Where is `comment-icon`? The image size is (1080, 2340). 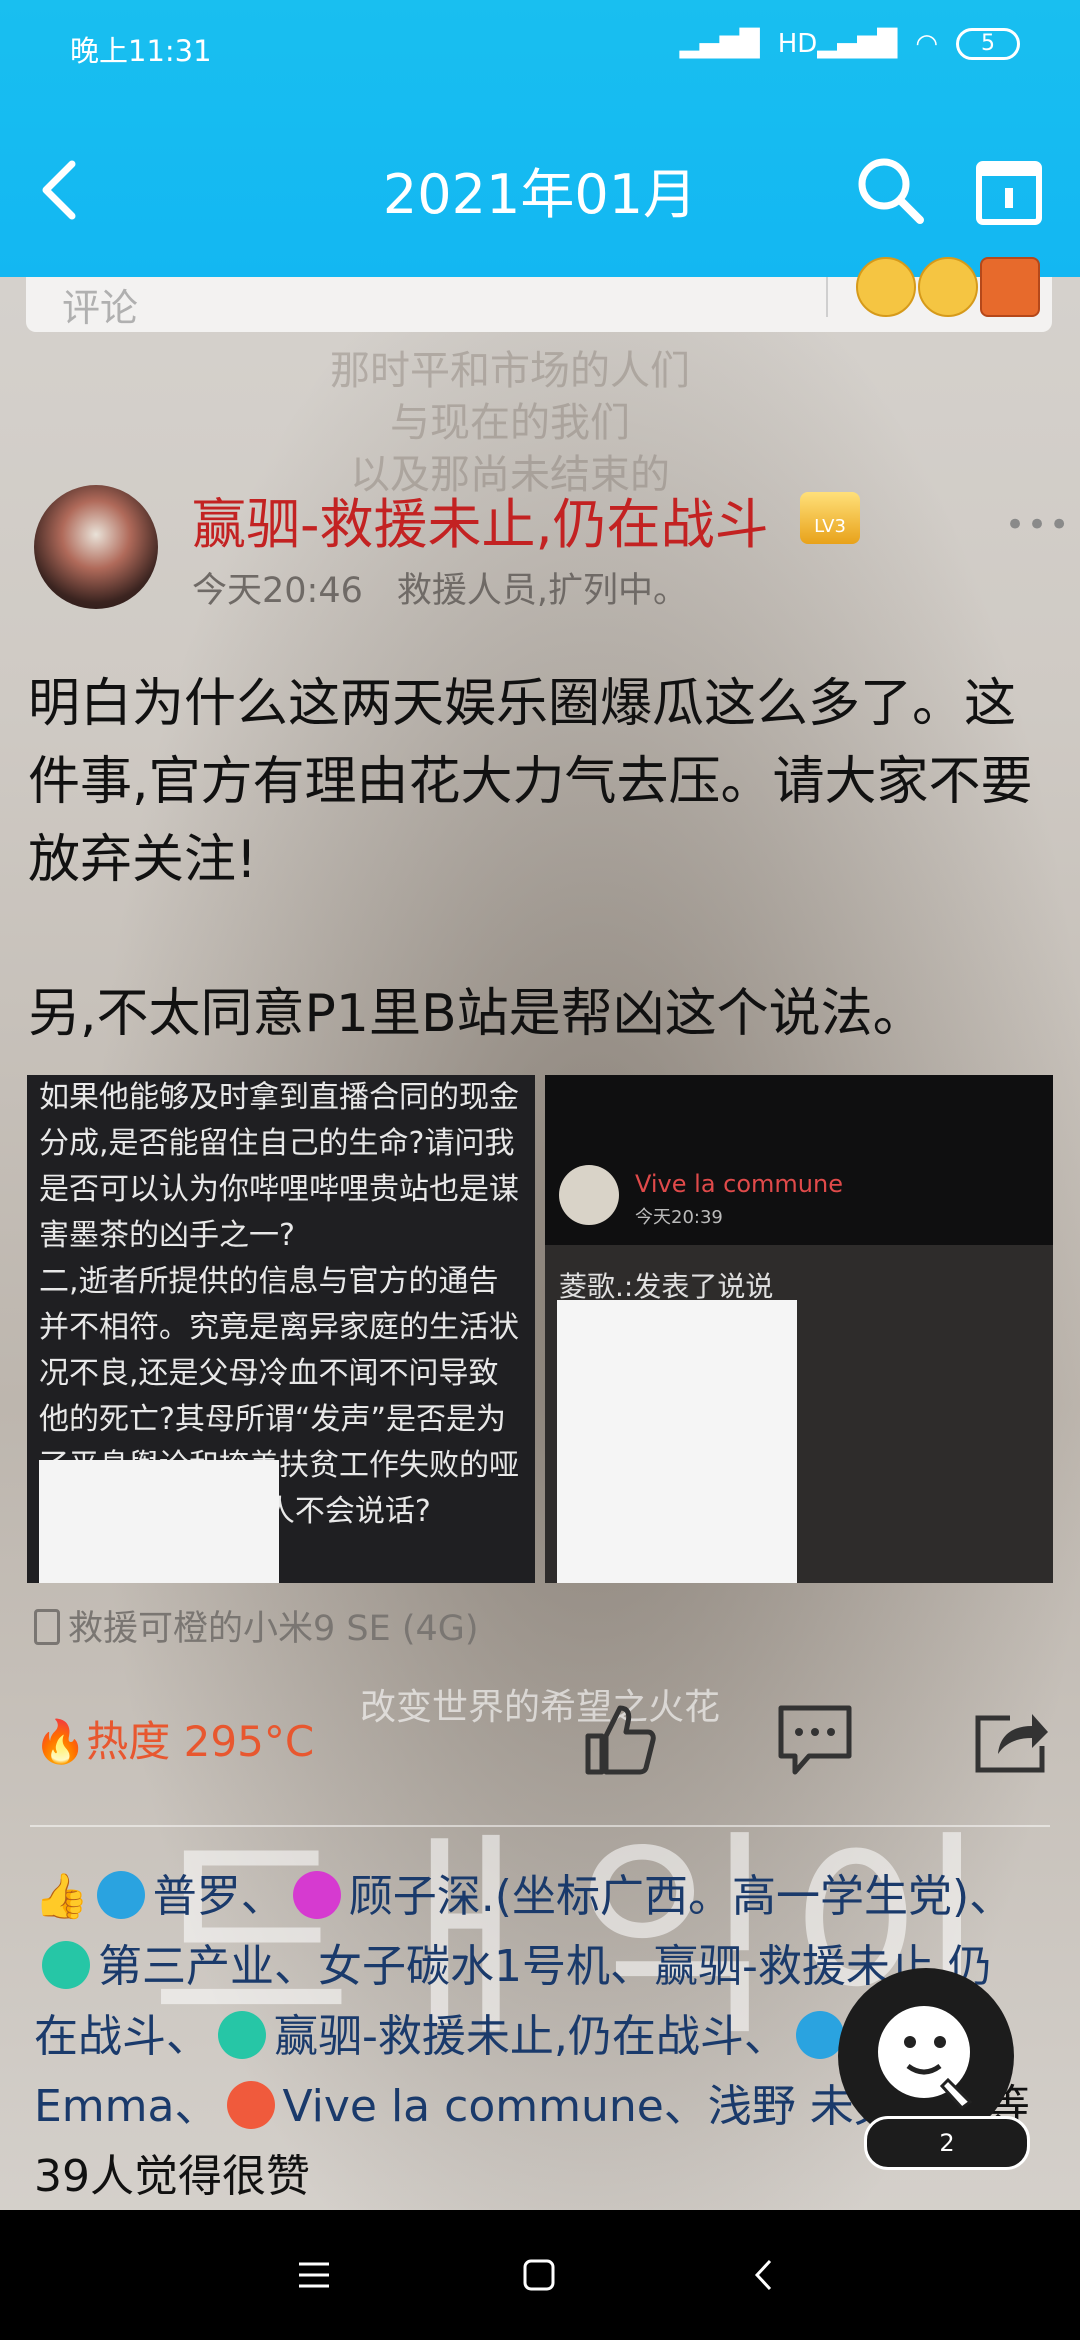
comment-icon is located at coordinates (815, 1740).